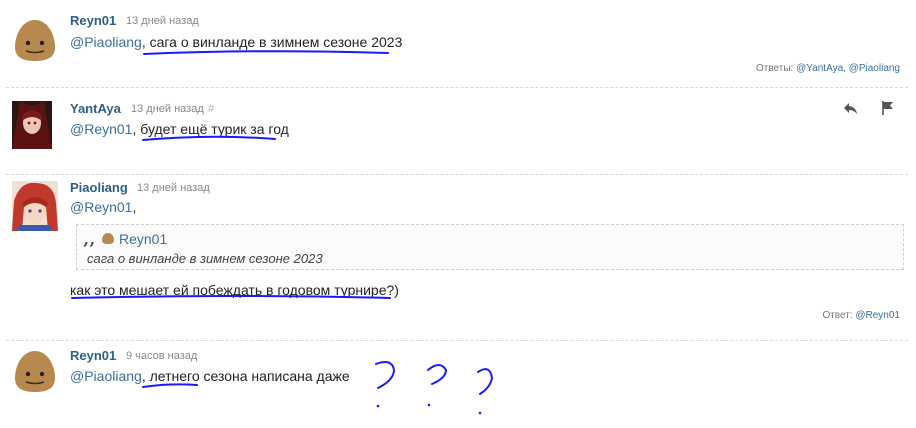 This screenshot has width=916, height=428. I want to click on comment-body: @Piaoliang, летнего сезона написана даже, so click(210, 376).